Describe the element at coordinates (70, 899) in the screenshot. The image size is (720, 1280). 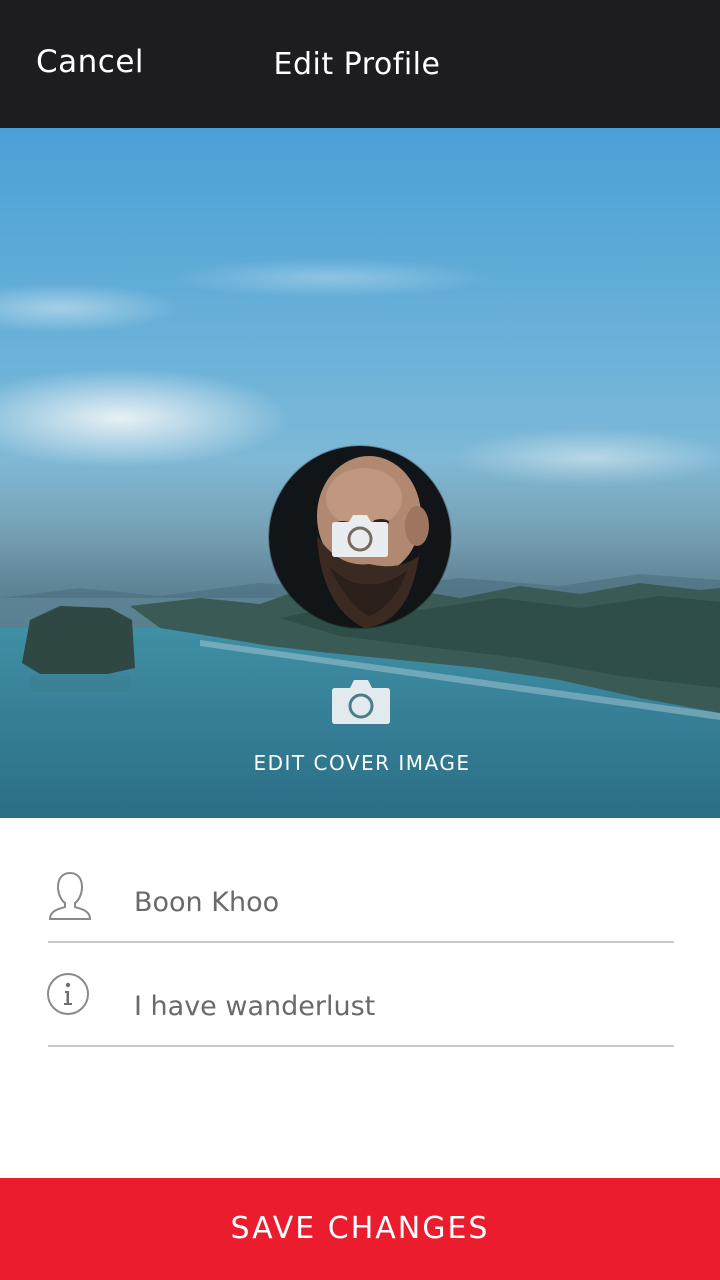
I see `person-icon` at that location.